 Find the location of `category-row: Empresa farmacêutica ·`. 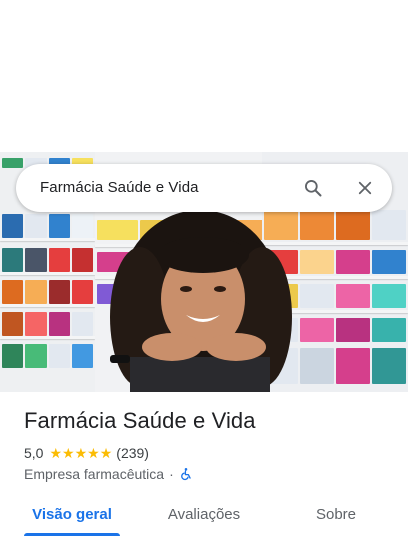

category-row: Empresa farmacêutica · is located at coordinates (108, 474).